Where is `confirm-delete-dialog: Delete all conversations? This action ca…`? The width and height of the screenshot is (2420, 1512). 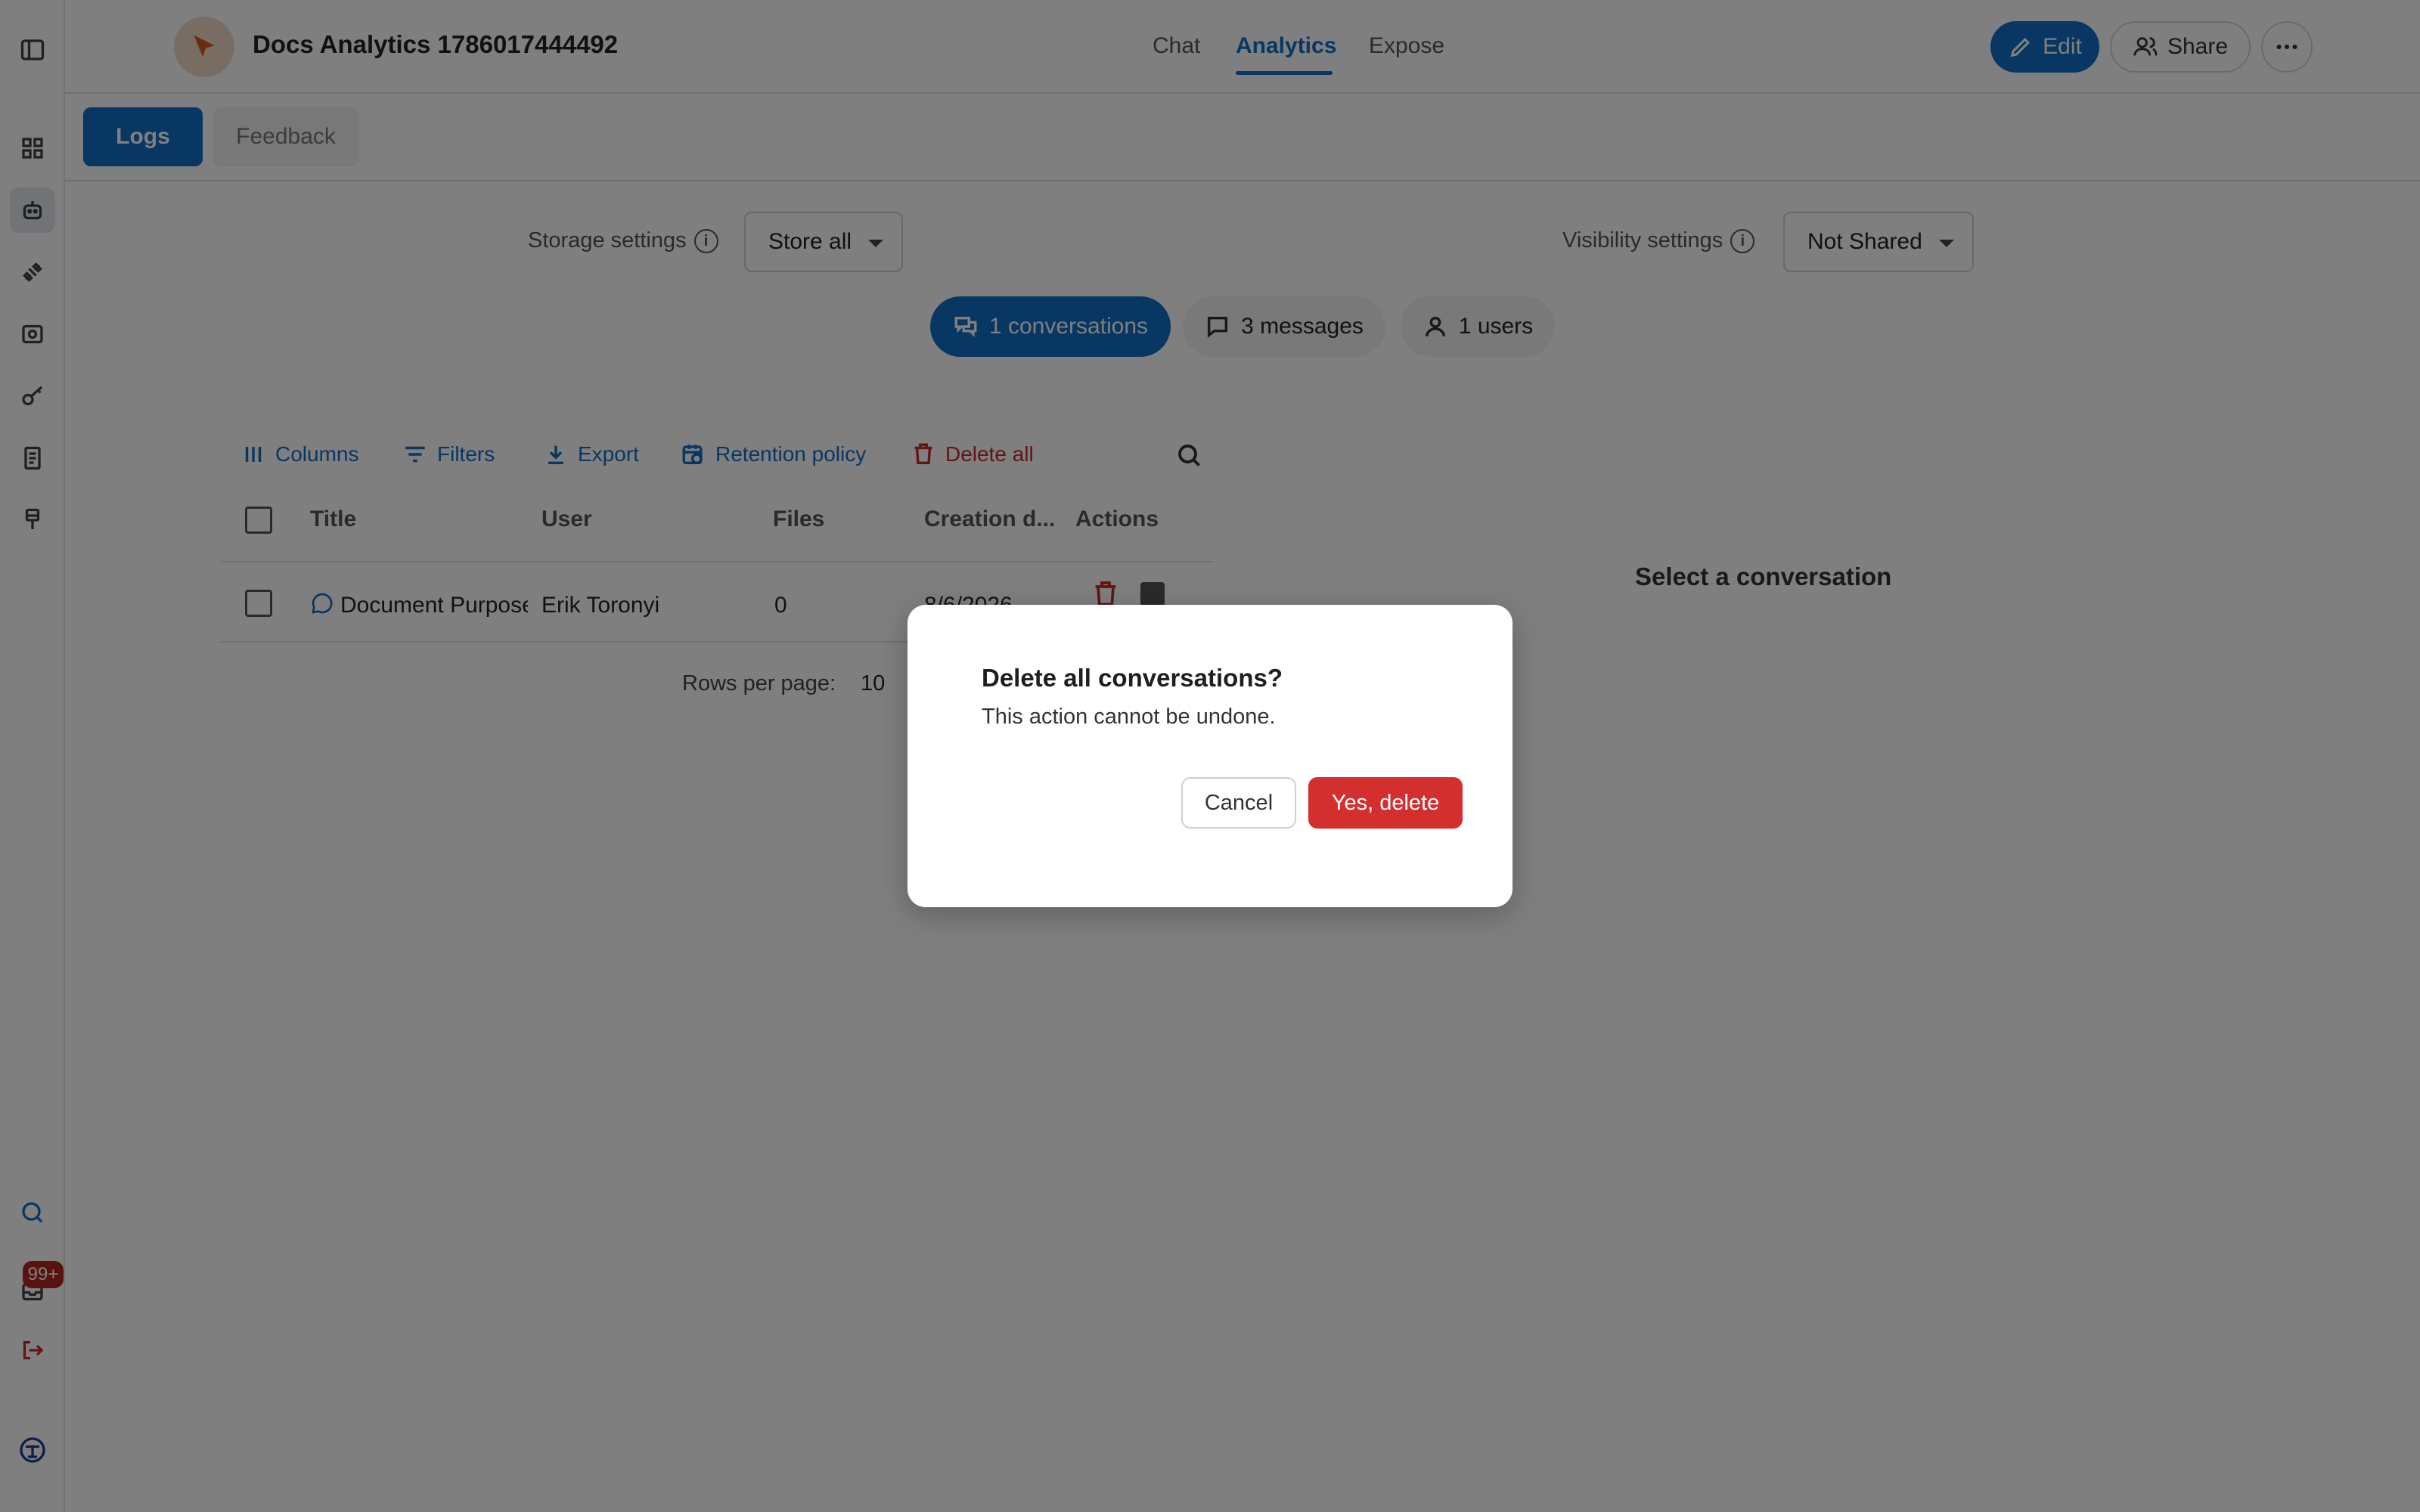
confirm-delete-dialog: Delete all conversations? This action ca… is located at coordinates (1210, 756).